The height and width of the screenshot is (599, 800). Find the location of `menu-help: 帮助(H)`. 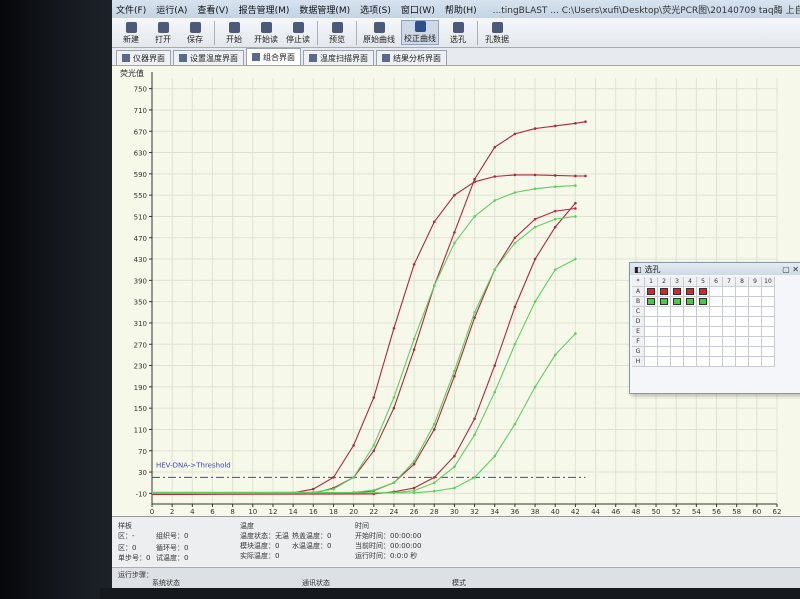

menu-help: 帮助(H) is located at coordinates (461, 9).